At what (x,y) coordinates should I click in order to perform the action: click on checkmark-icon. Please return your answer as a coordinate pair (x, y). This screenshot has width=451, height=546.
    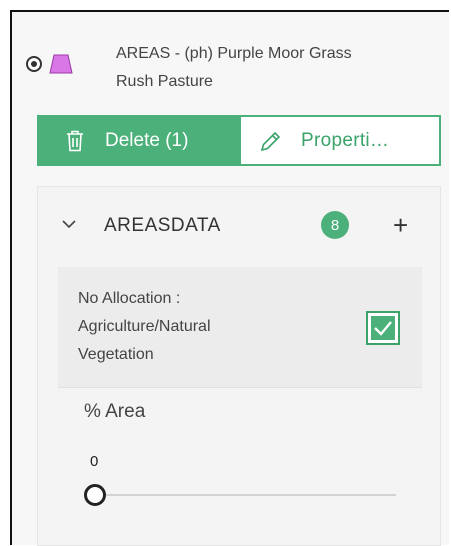
    Looking at the image, I should click on (383, 328).